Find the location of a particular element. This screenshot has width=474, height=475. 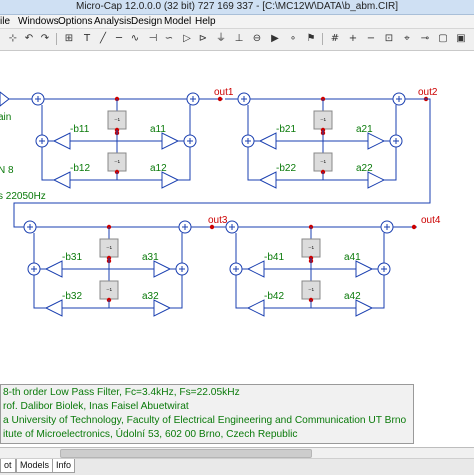

gain-label-a2: a42 is located at coordinates (352, 296).